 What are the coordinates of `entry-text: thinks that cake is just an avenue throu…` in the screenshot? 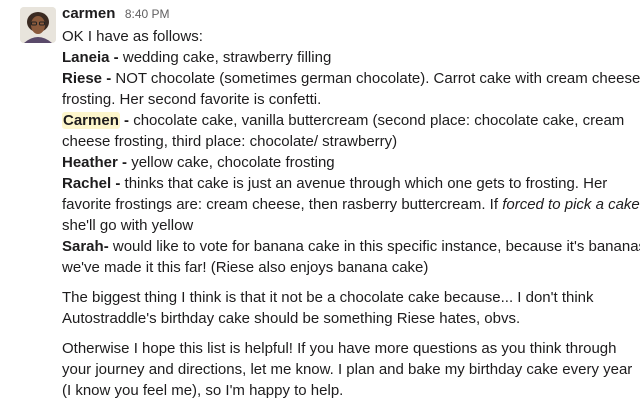 It's located at (364, 183).